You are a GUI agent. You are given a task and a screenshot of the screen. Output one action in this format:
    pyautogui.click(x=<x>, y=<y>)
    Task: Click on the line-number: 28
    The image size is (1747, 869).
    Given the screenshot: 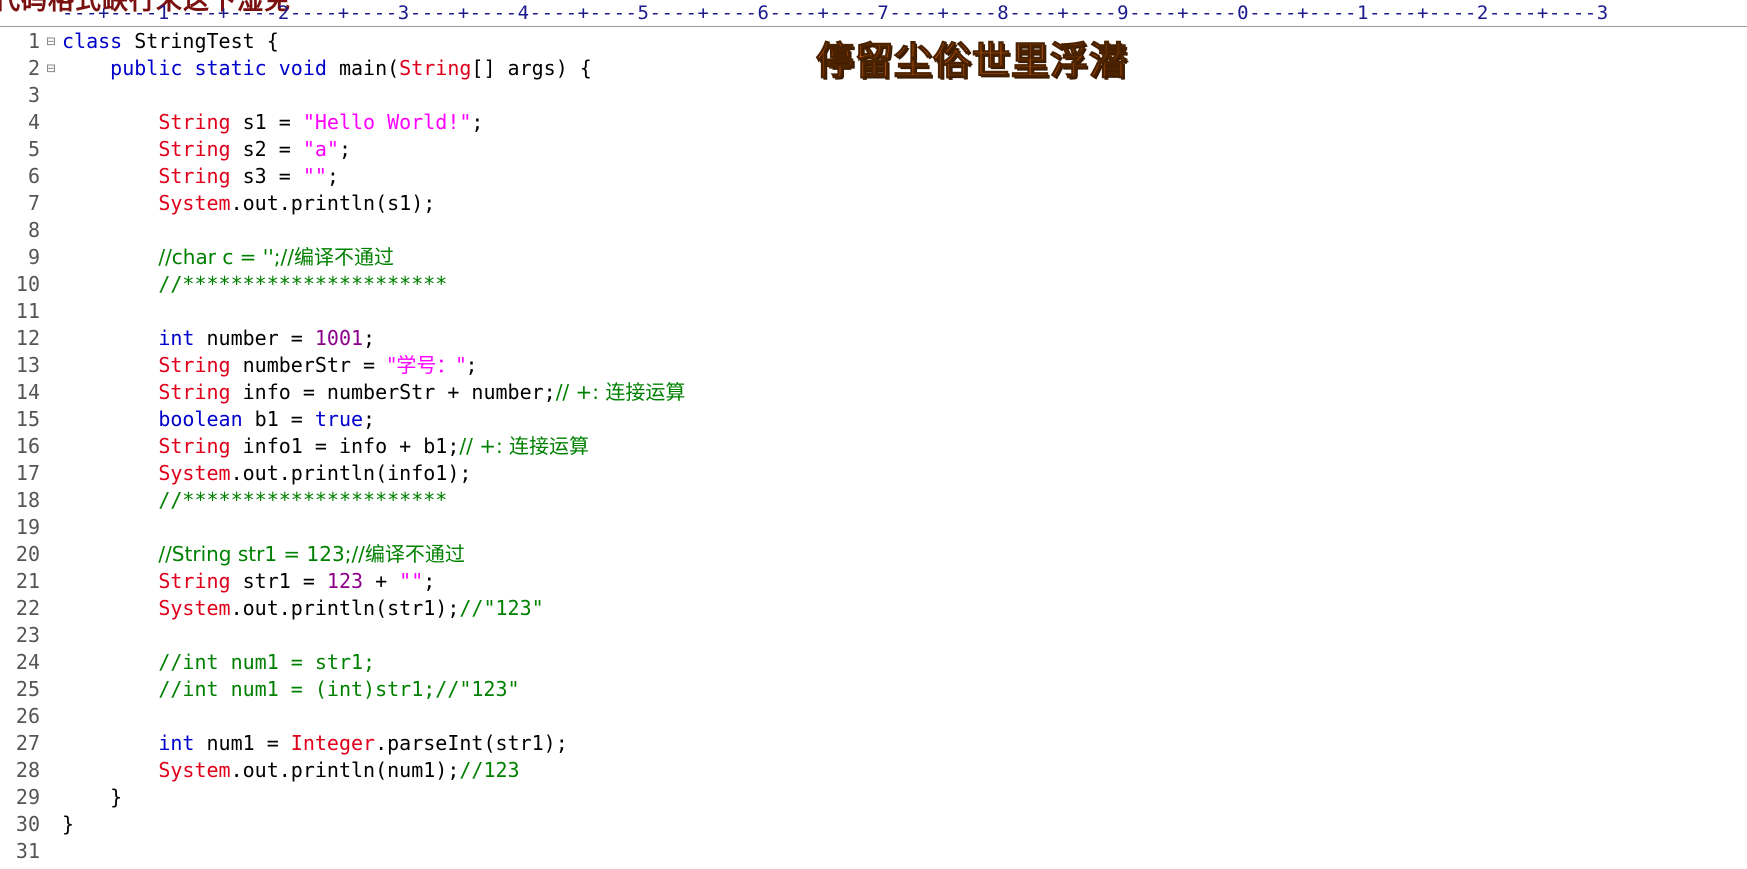 What is the action you would take?
    pyautogui.click(x=27, y=770)
    